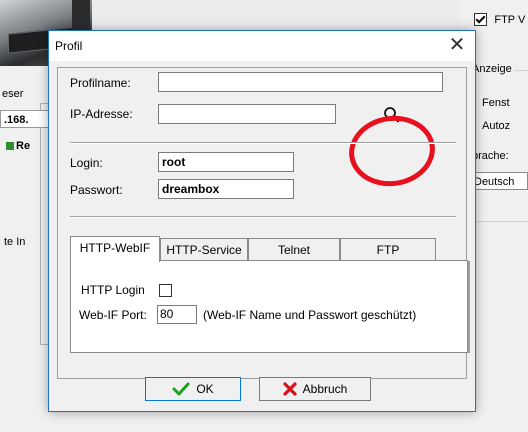  Describe the element at coordinates (247, 114) in the screenshot. I see `ip-address-input` at that location.